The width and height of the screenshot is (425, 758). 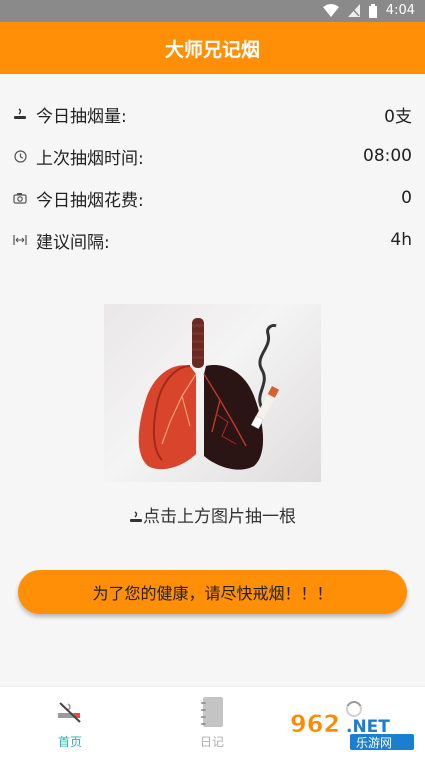 What do you see at coordinates (212, 156) in the screenshot?
I see `stat-row-last-time: 上次抽烟时间: 08:00` at bounding box center [212, 156].